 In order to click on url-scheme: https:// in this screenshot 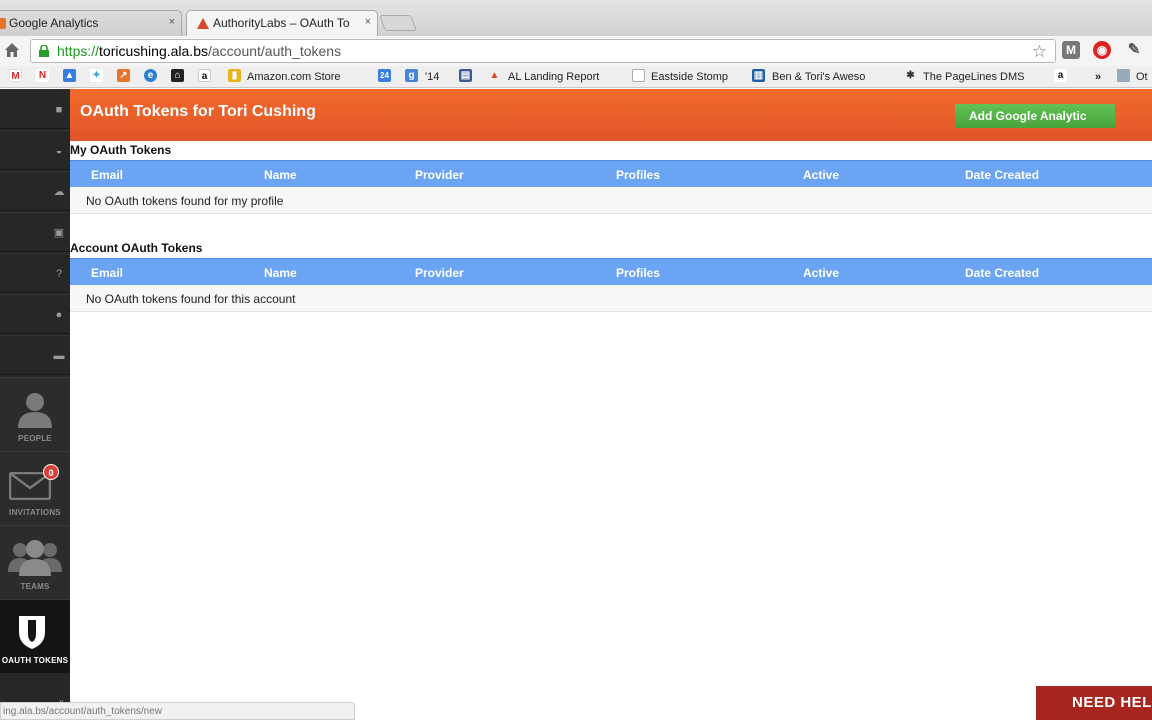, I will do `click(78, 51)`.